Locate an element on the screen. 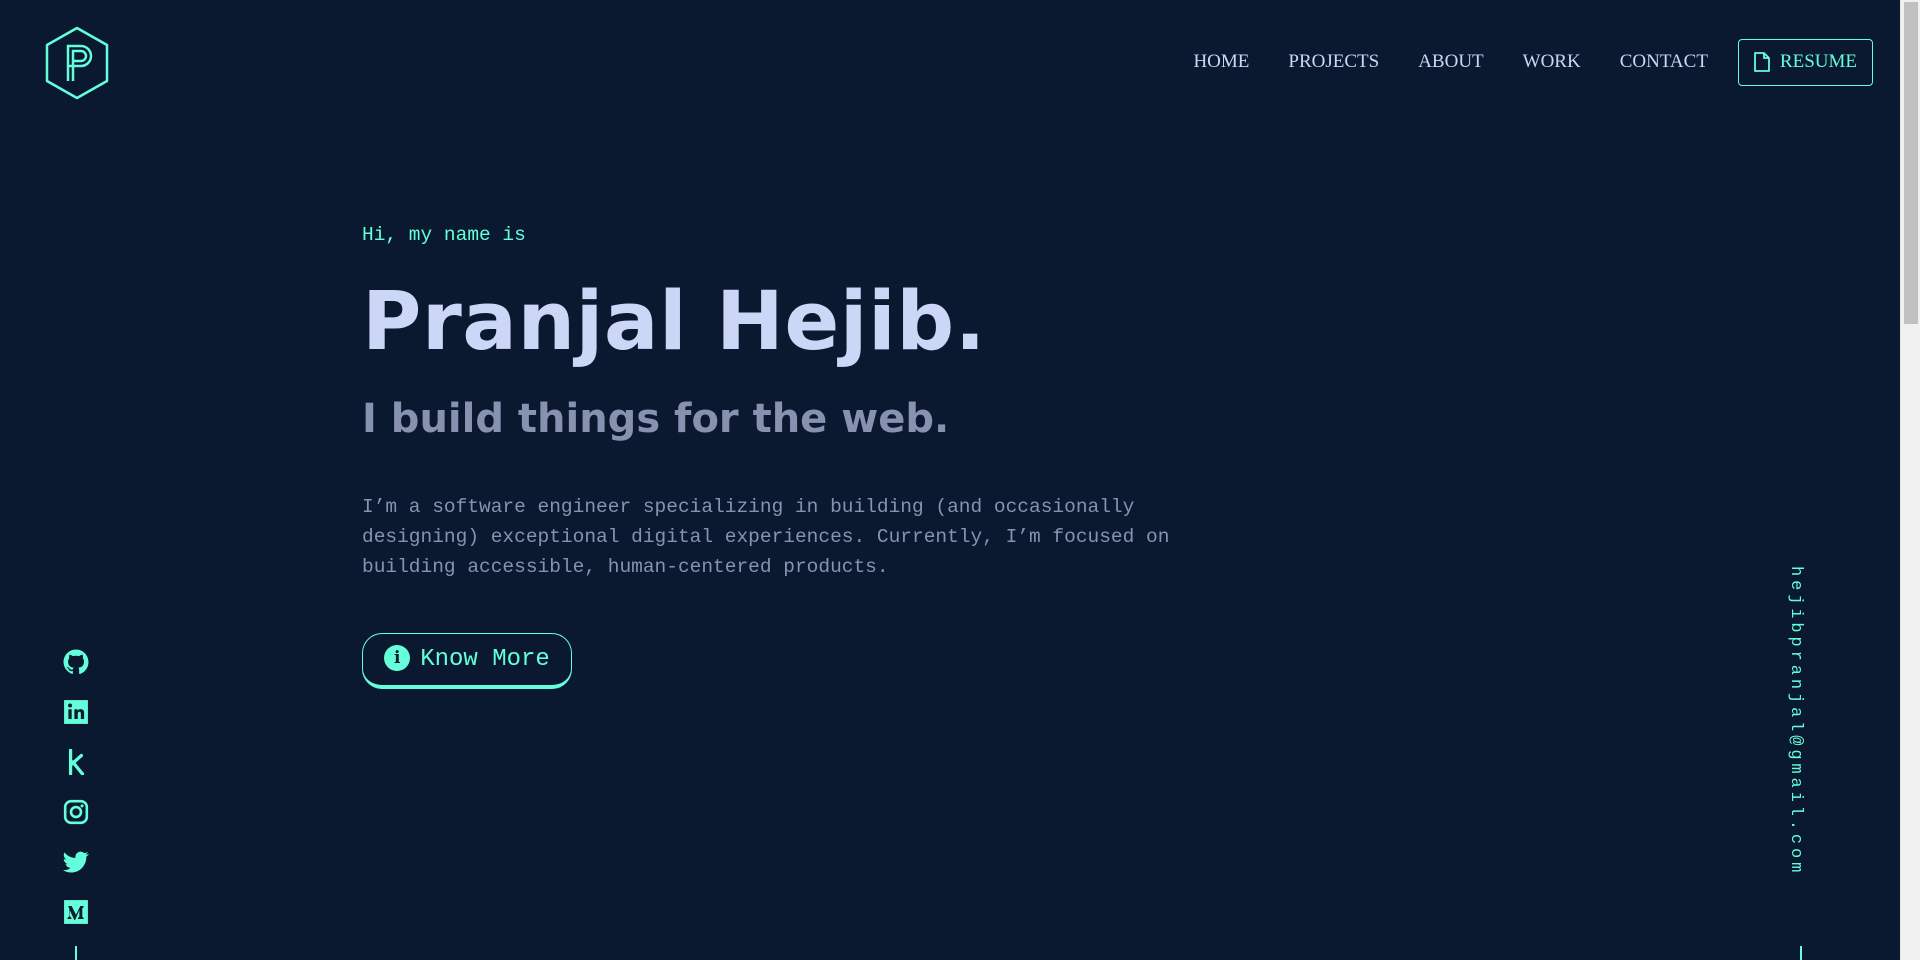  kaggle-icon is located at coordinates (76, 762).